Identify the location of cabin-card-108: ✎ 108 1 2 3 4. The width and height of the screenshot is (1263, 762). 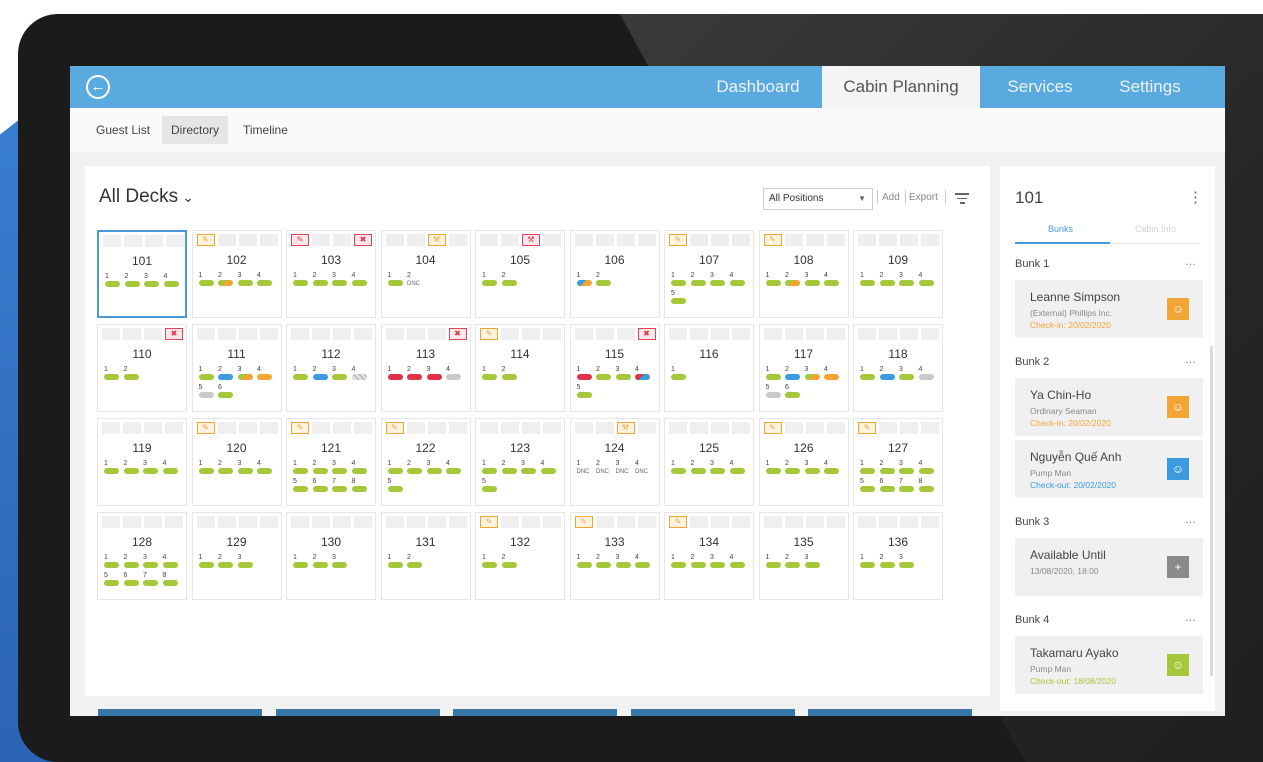
(803, 274).